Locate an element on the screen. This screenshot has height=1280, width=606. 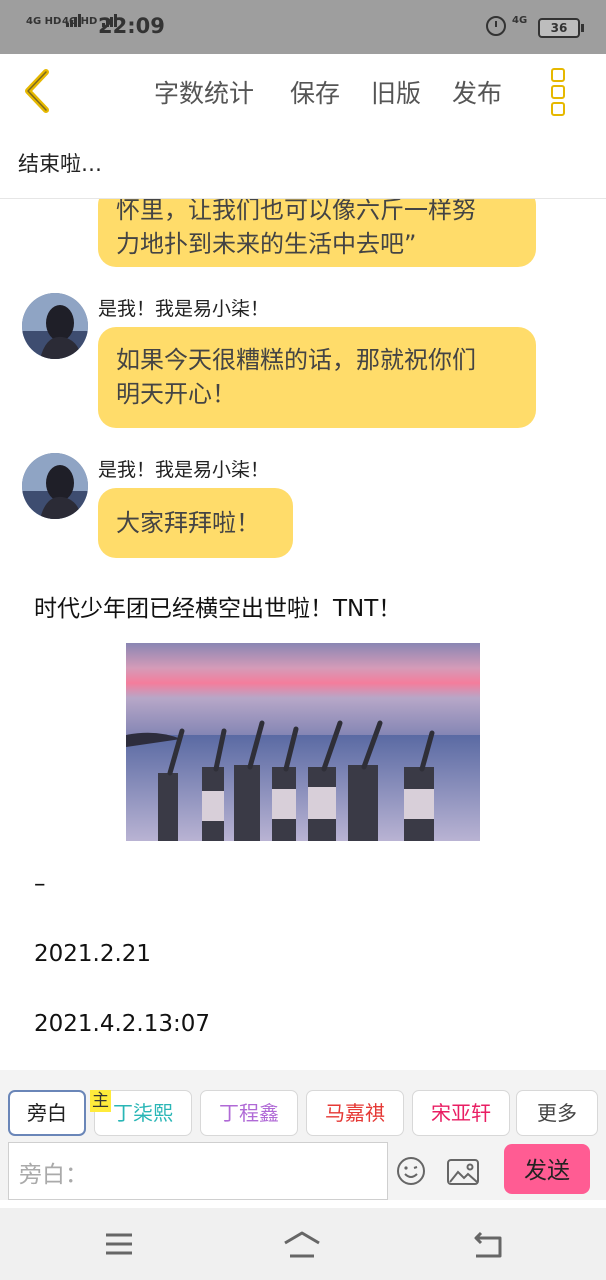
back-button is located at coordinates (38, 91).